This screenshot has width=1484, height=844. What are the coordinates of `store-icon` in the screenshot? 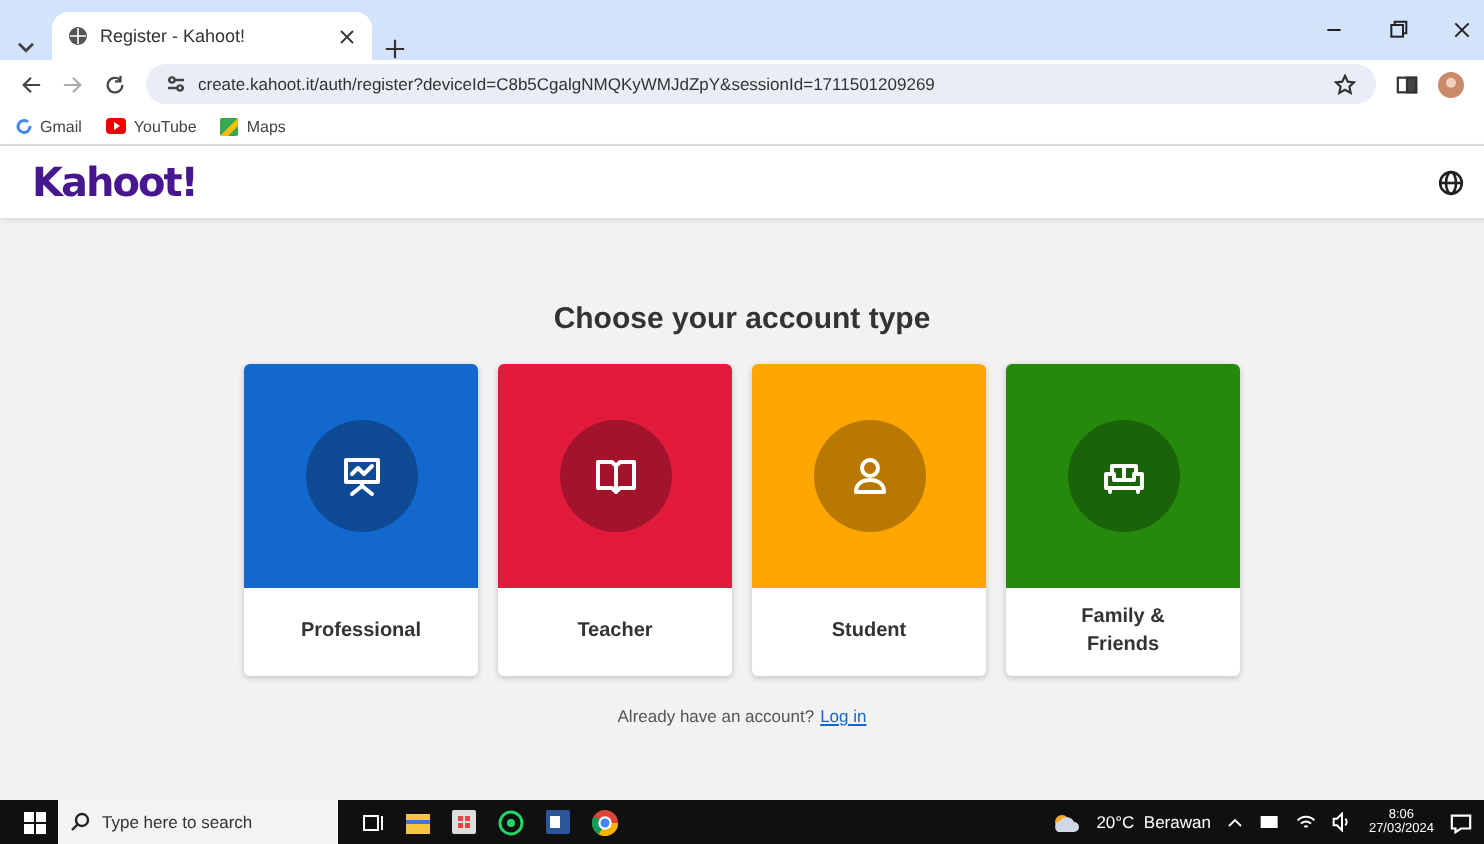 It's located at (464, 822).